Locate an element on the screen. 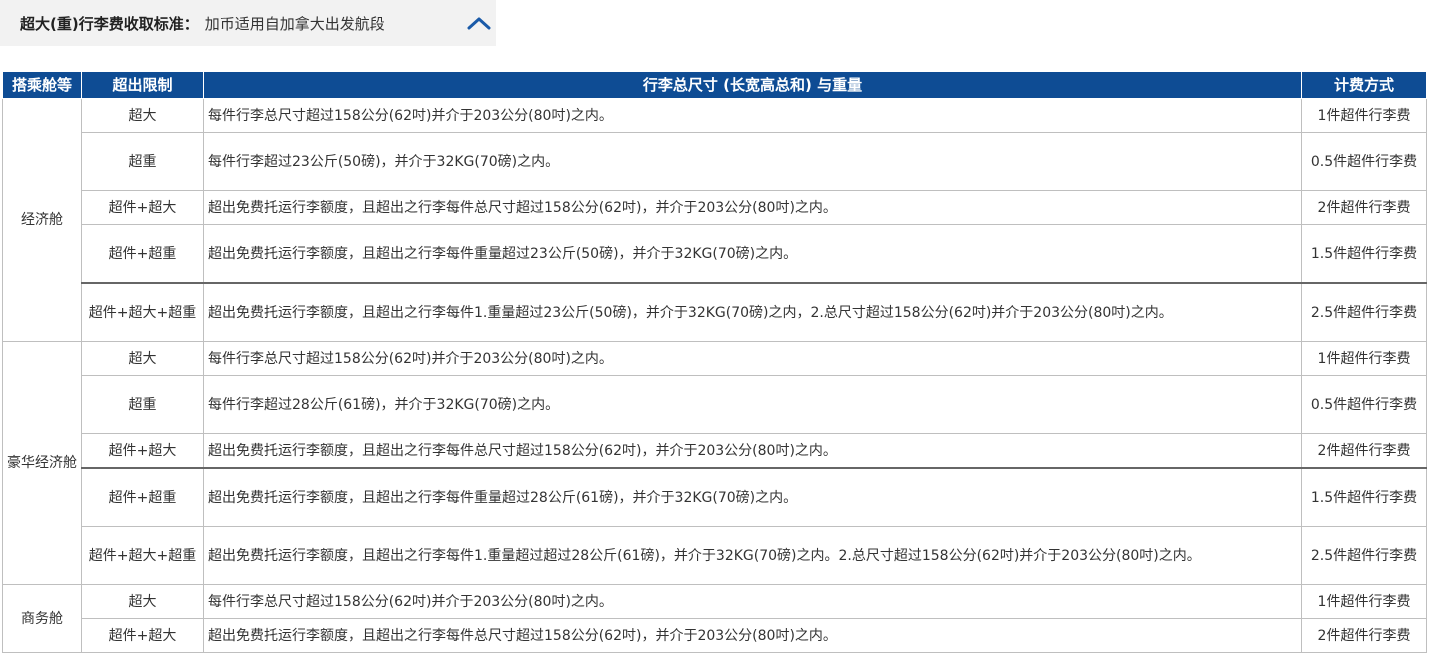  cabin-premium-economy: 豪华经济舱 is located at coordinates (42, 463).